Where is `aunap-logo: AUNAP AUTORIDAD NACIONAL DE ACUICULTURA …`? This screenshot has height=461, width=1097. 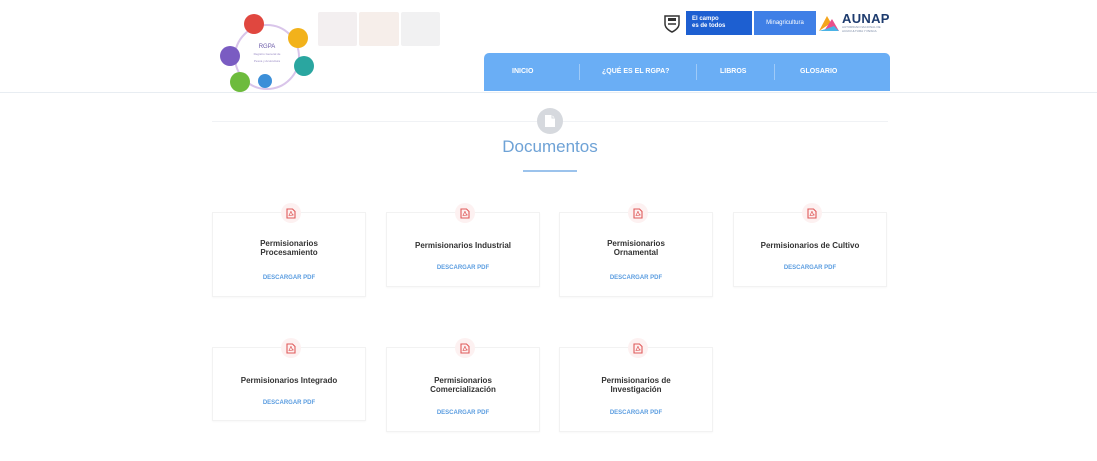 aunap-logo: AUNAP AUTORIDAD NACIONAL DE ACUICULTURA … is located at coordinates (857, 22).